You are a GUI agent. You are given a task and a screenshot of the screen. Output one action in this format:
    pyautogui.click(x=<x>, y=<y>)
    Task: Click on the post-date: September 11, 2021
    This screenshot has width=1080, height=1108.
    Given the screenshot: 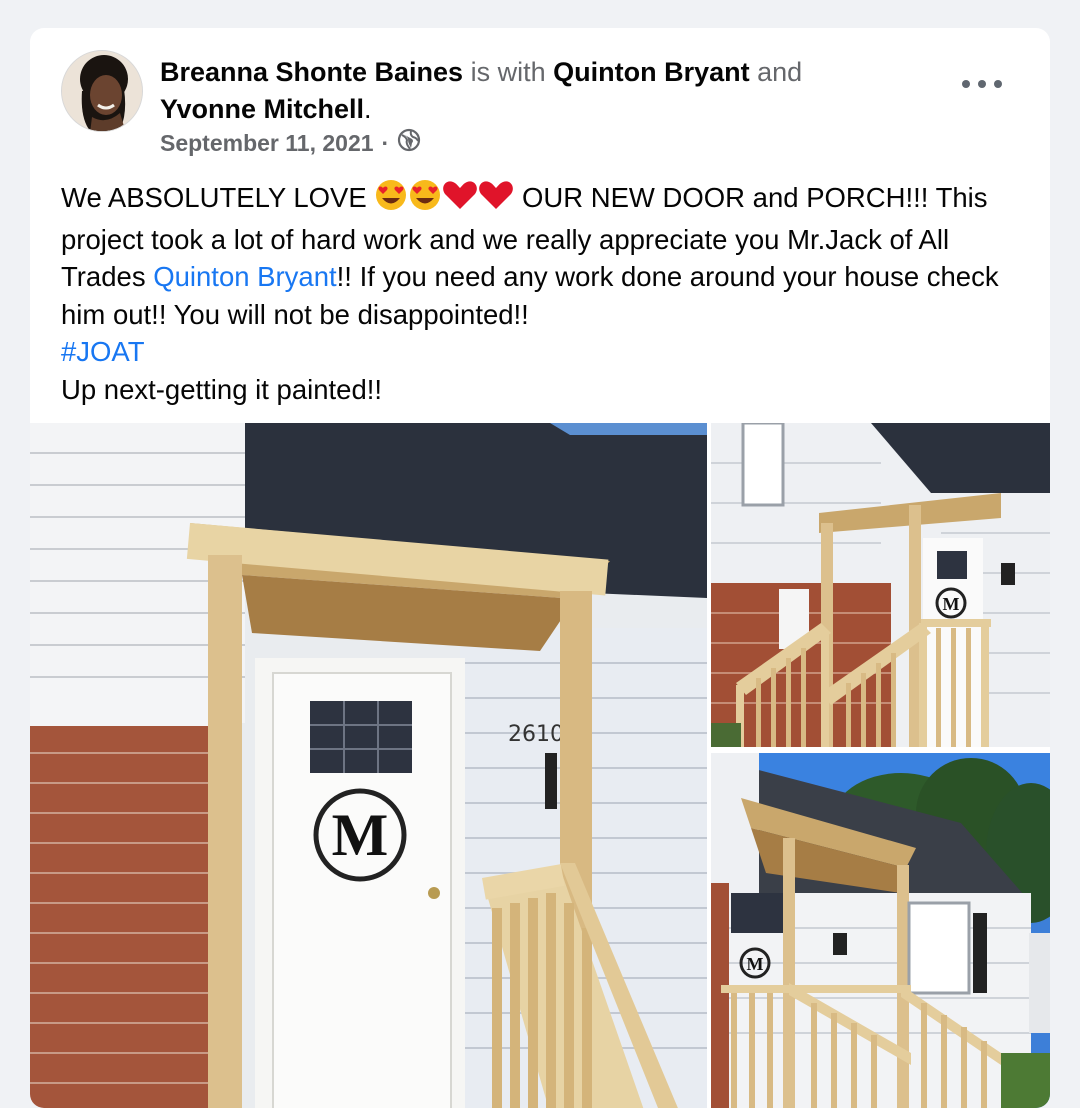 What is the action you would take?
    pyautogui.click(x=267, y=143)
    